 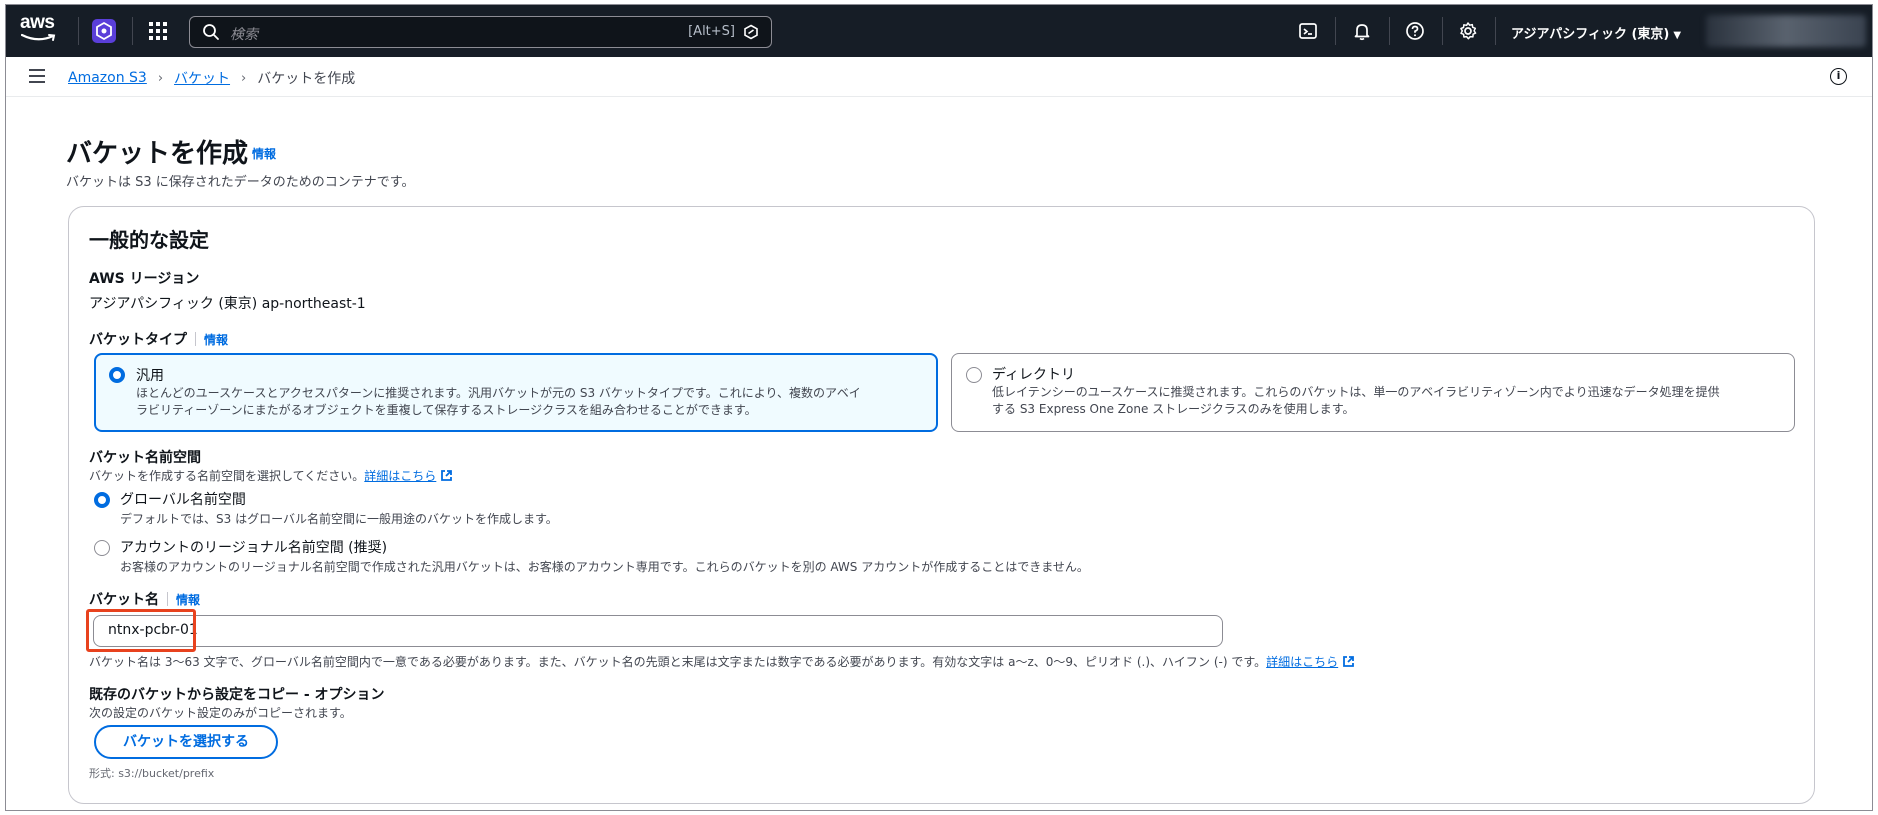 What do you see at coordinates (939, 77) in the screenshot?
I see `breadcrumb-bar: Amazon S3 › バケット › バケットを作成 i` at bounding box center [939, 77].